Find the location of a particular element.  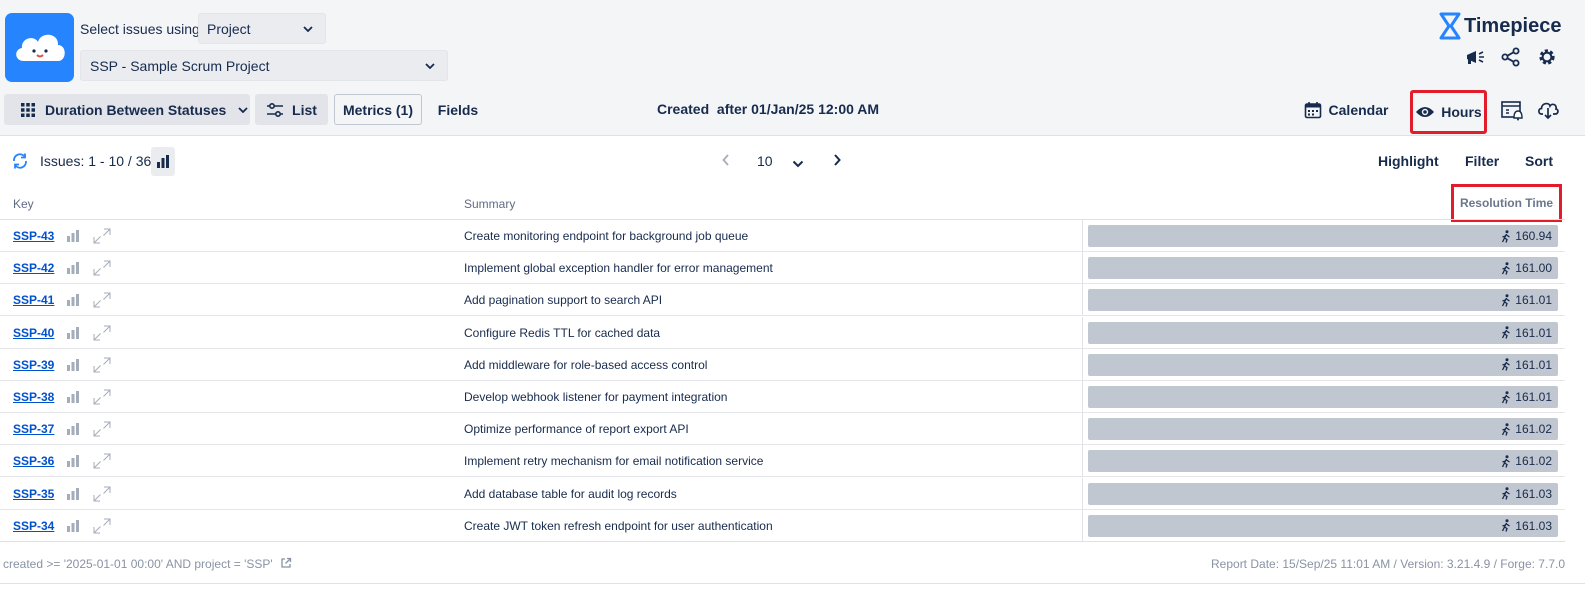

metrics-button: Metrics (1) is located at coordinates (378, 109).